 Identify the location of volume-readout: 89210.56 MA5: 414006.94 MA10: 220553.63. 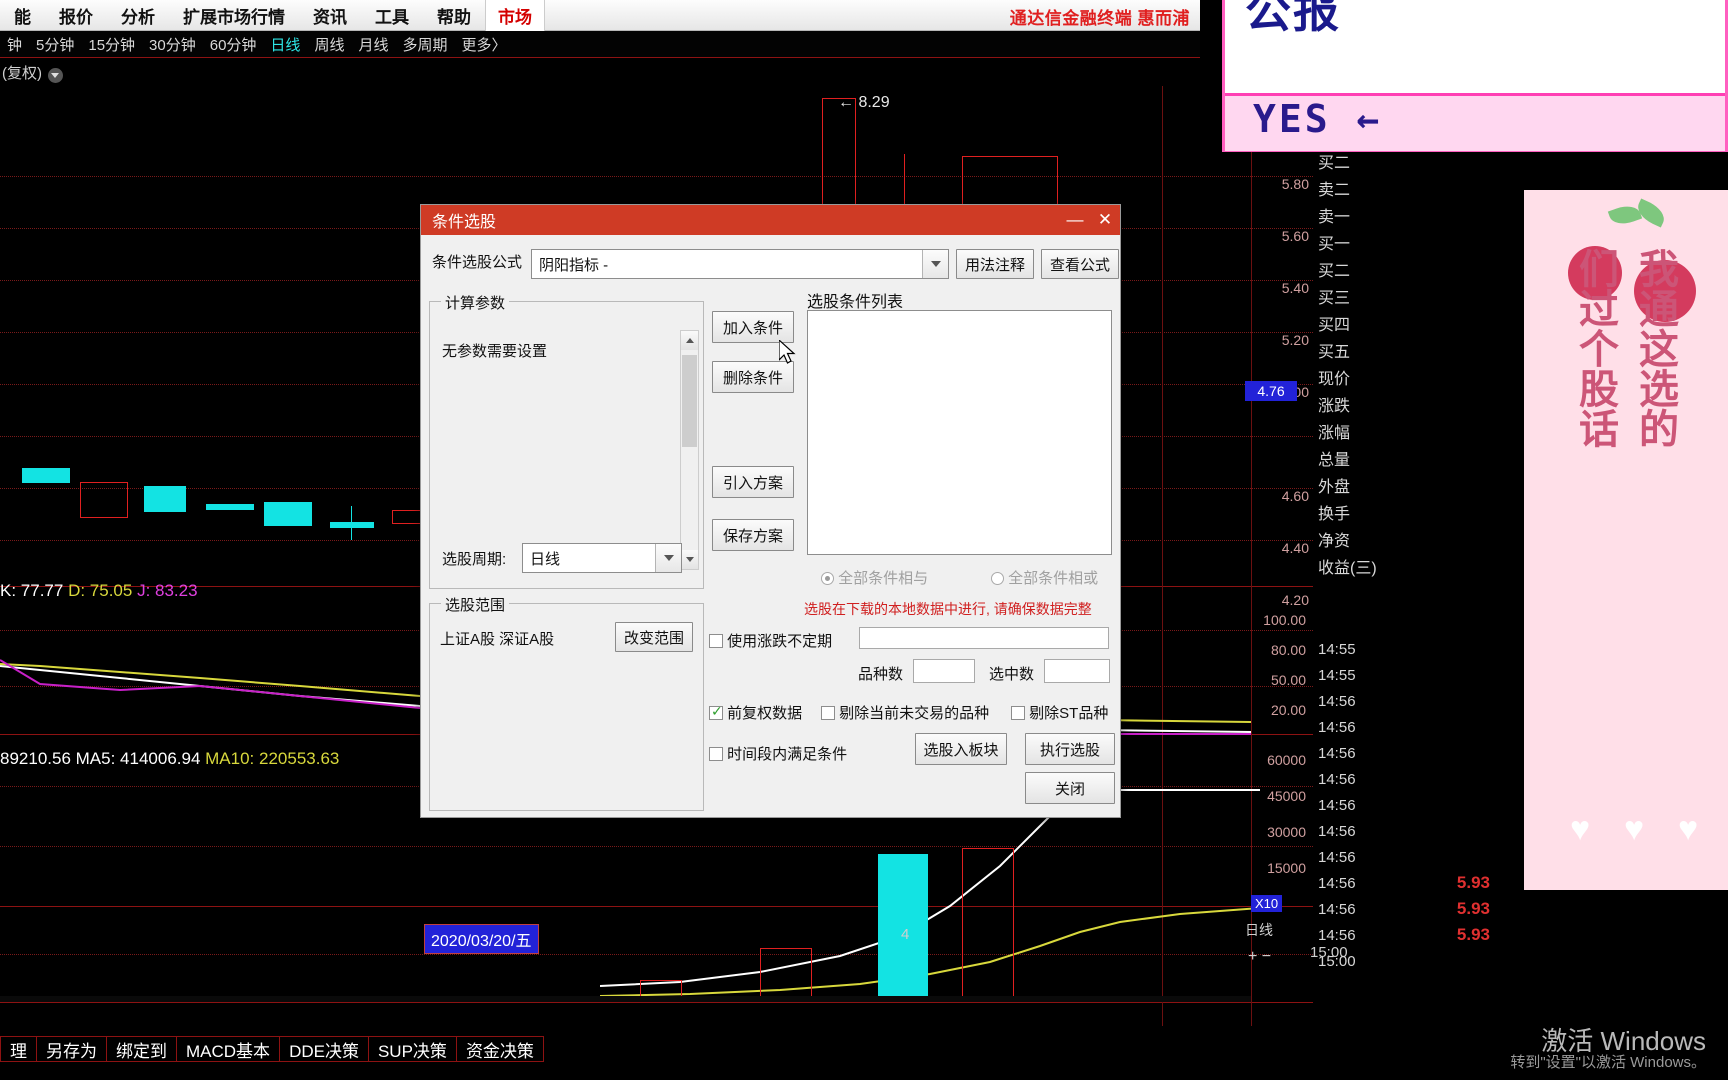
(169, 759).